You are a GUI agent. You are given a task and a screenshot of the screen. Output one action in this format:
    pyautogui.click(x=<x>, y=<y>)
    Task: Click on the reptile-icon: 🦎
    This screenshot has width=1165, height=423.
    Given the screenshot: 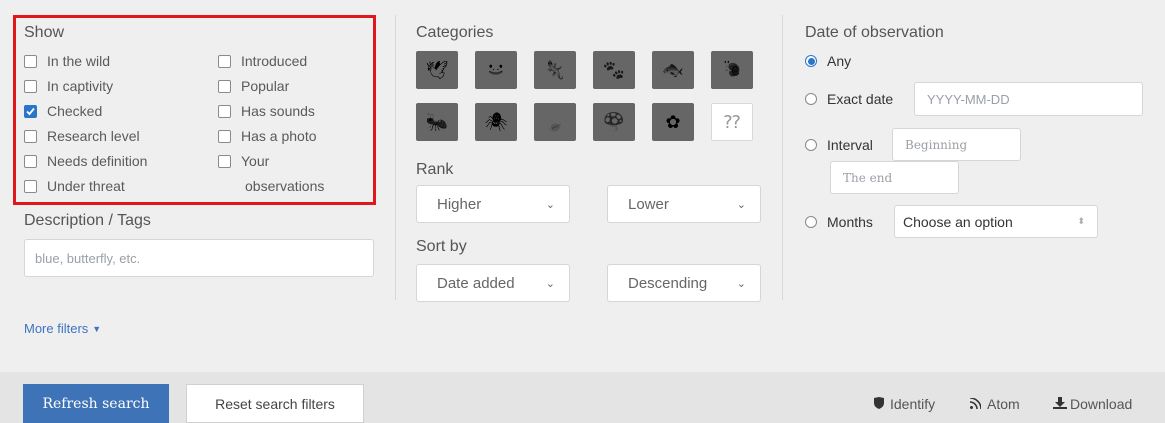 What is the action you would take?
    pyautogui.click(x=555, y=70)
    